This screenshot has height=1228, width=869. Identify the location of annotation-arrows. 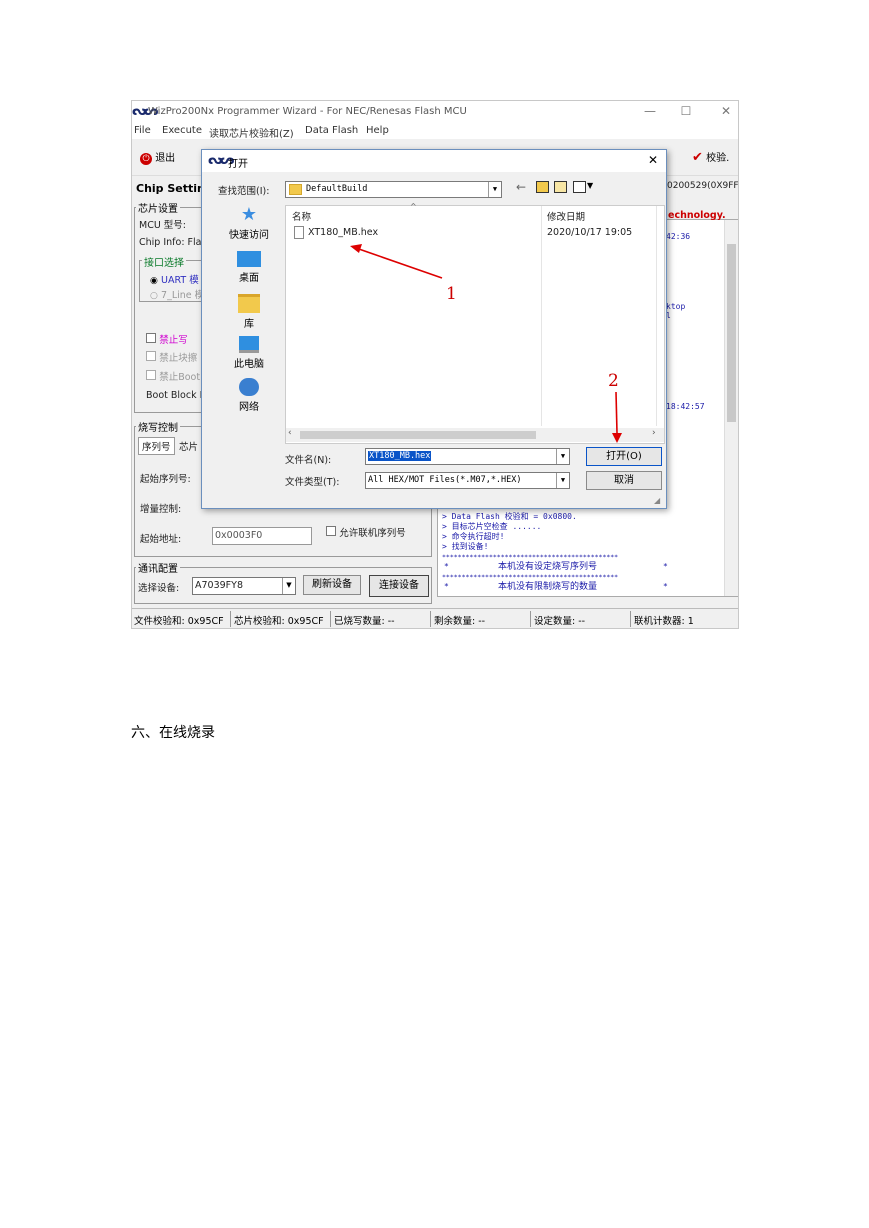
(486, 343).